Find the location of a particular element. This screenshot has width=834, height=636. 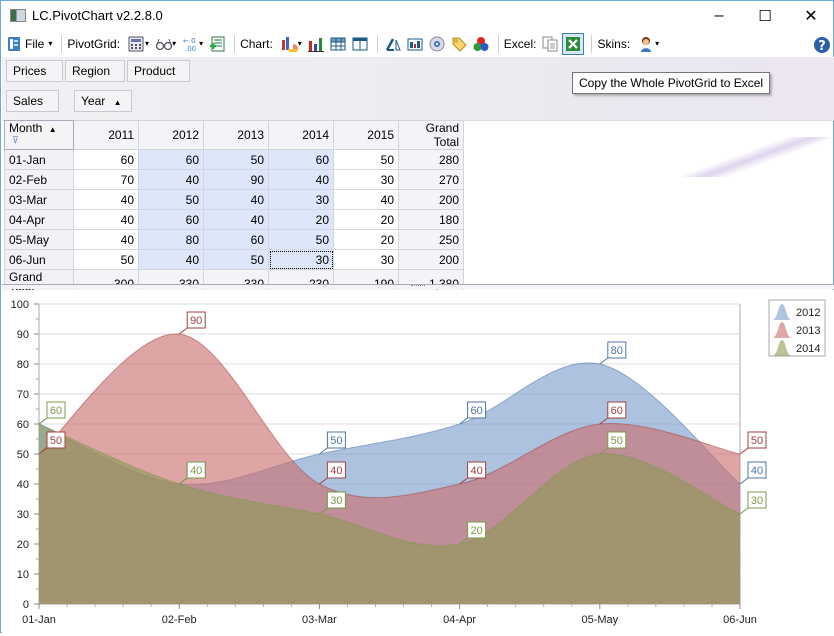

filter-field-prices: Prices is located at coordinates (34, 71).